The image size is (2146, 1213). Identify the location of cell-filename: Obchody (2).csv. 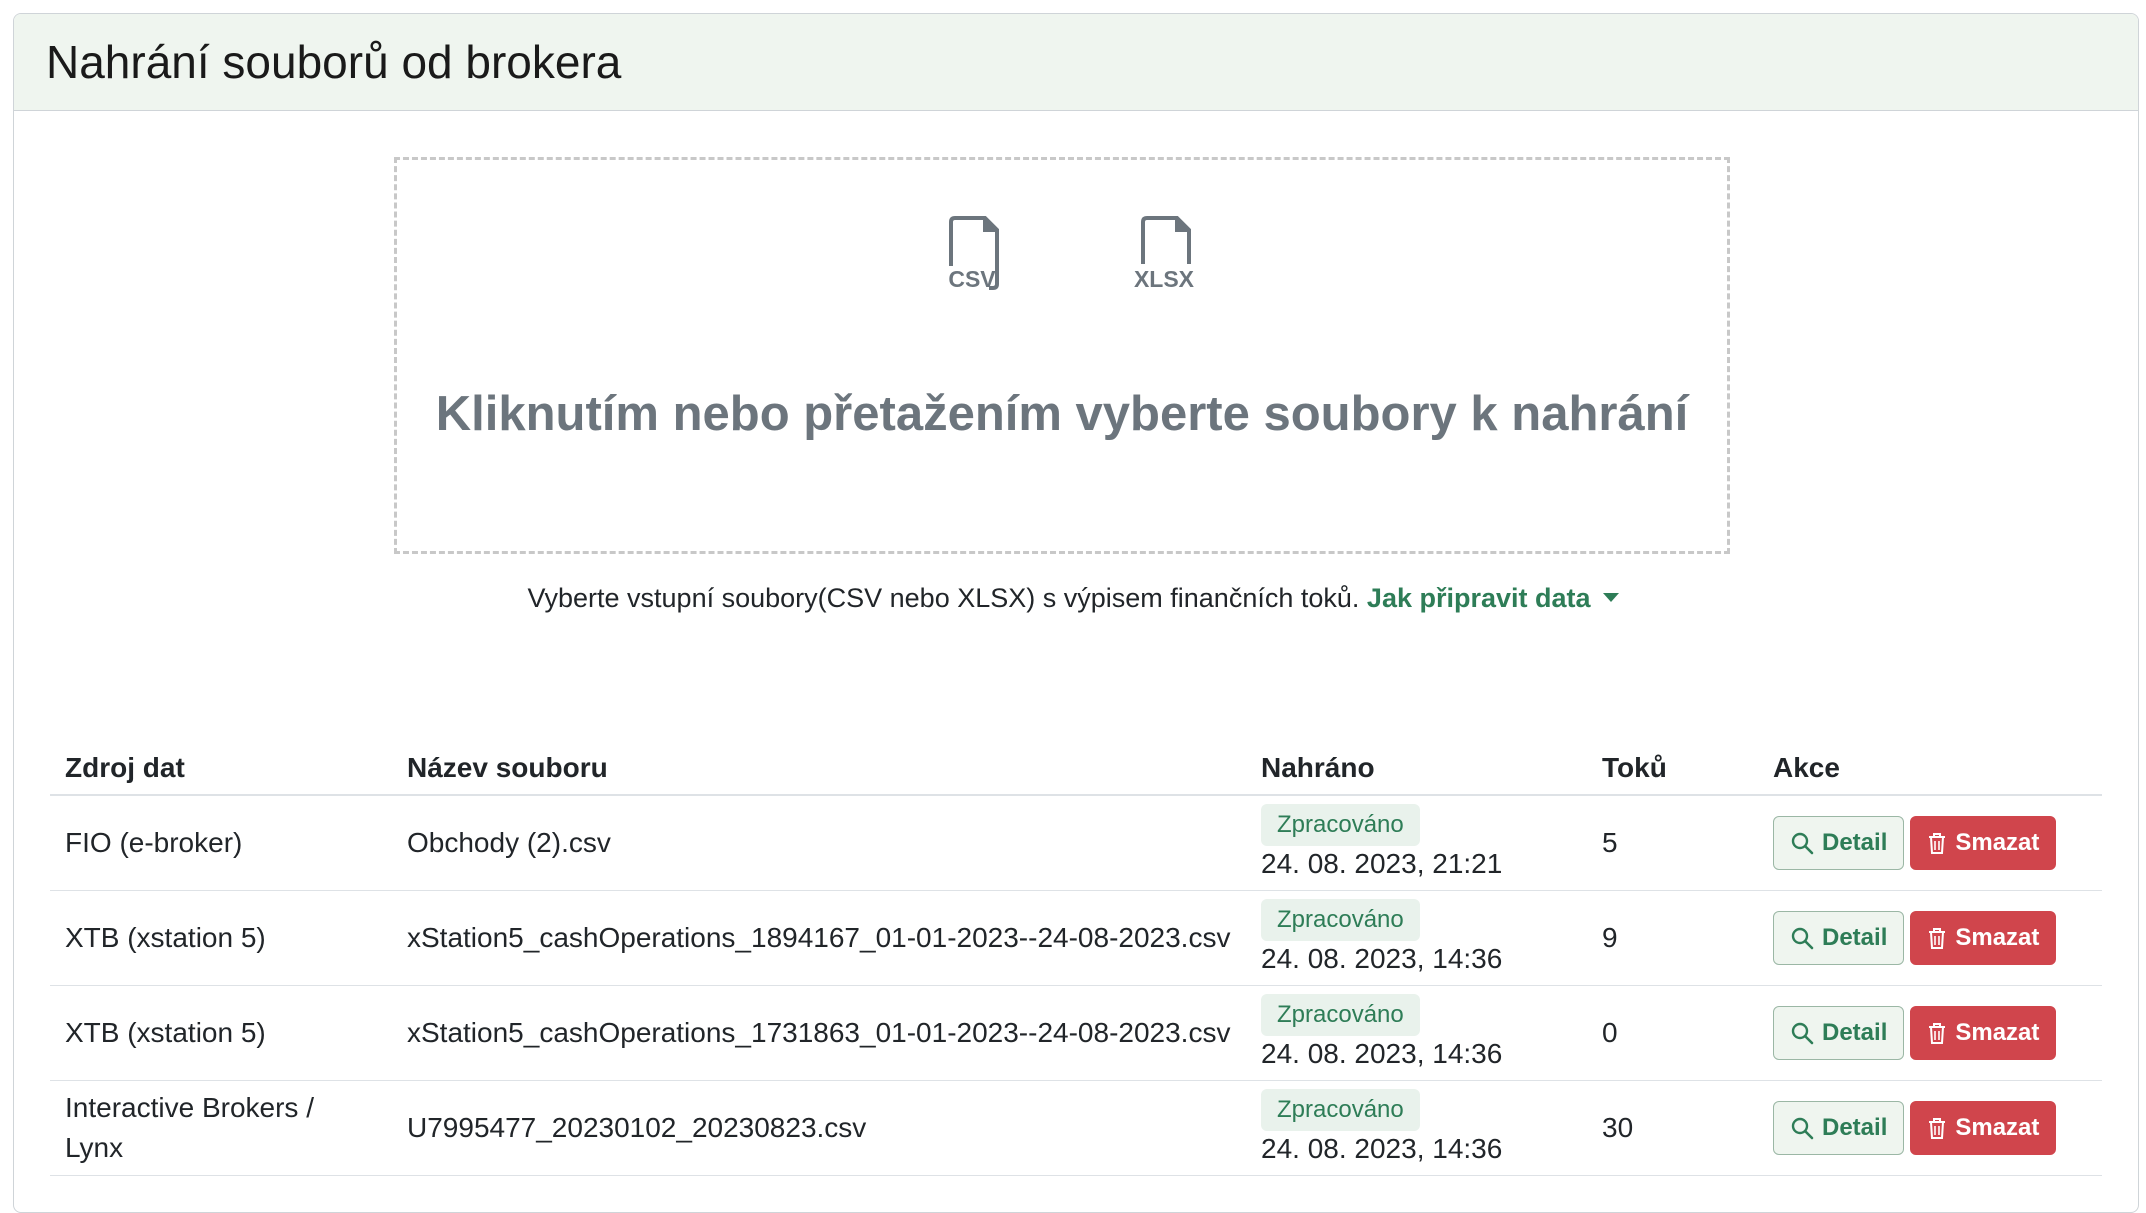
(819, 843).